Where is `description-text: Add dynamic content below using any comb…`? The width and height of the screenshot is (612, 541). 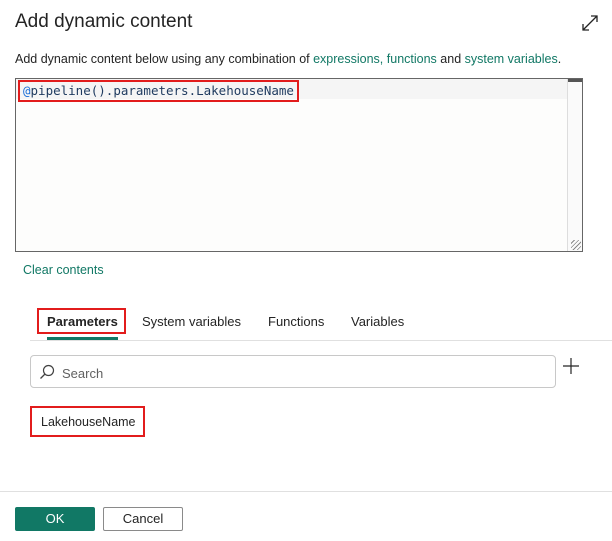
description-text: Add dynamic content below using any comb… is located at coordinates (164, 59).